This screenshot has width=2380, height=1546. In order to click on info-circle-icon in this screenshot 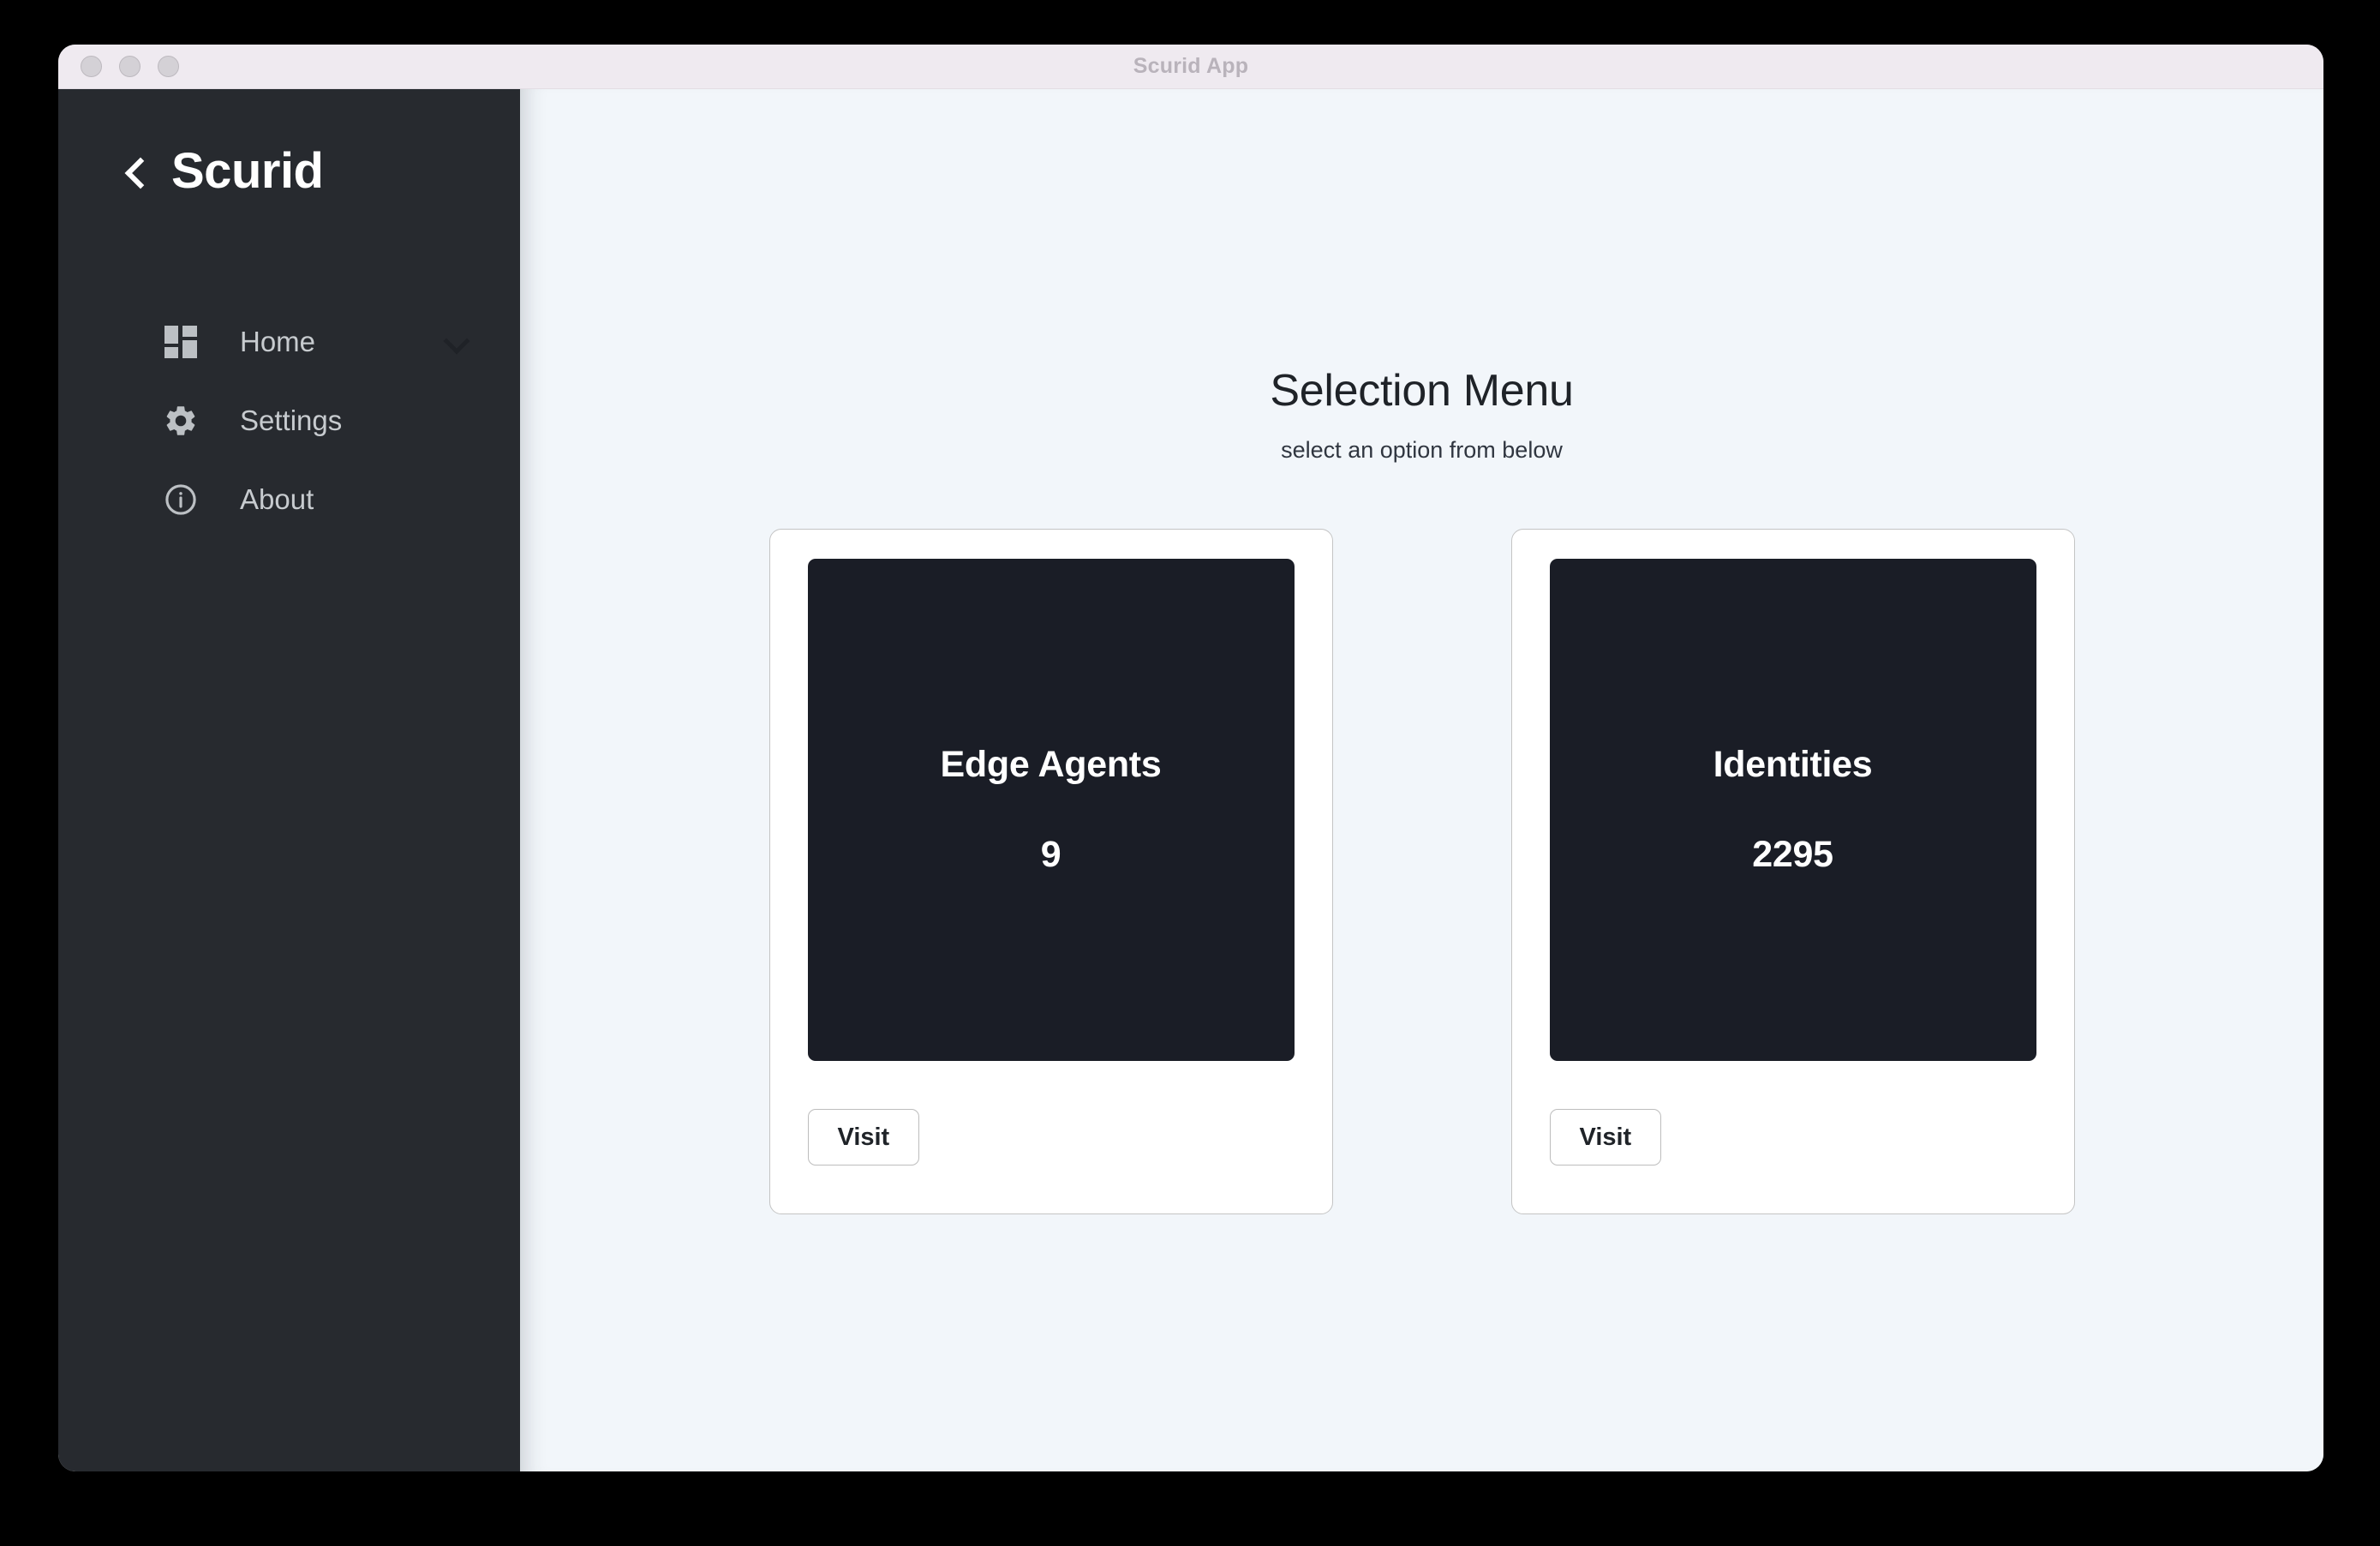, I will do `click(180, 499)`.